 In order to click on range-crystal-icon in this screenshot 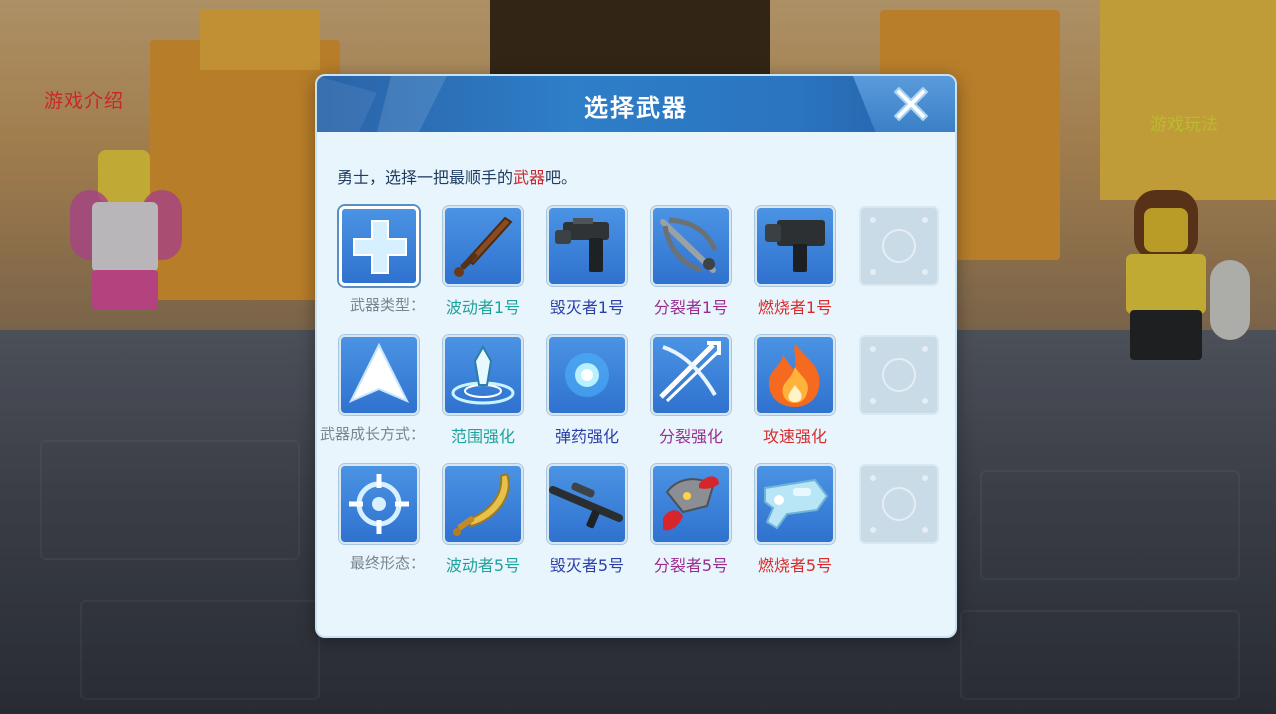, I will do `click(483, 374)`.